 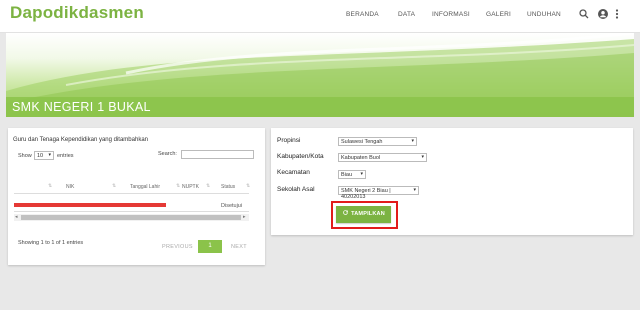 What do you see at coordinates (382, 157) in the screenshot?
I see `kabupaten-select: Kabupaten Buol ▾` at bounding box center [382, 157].